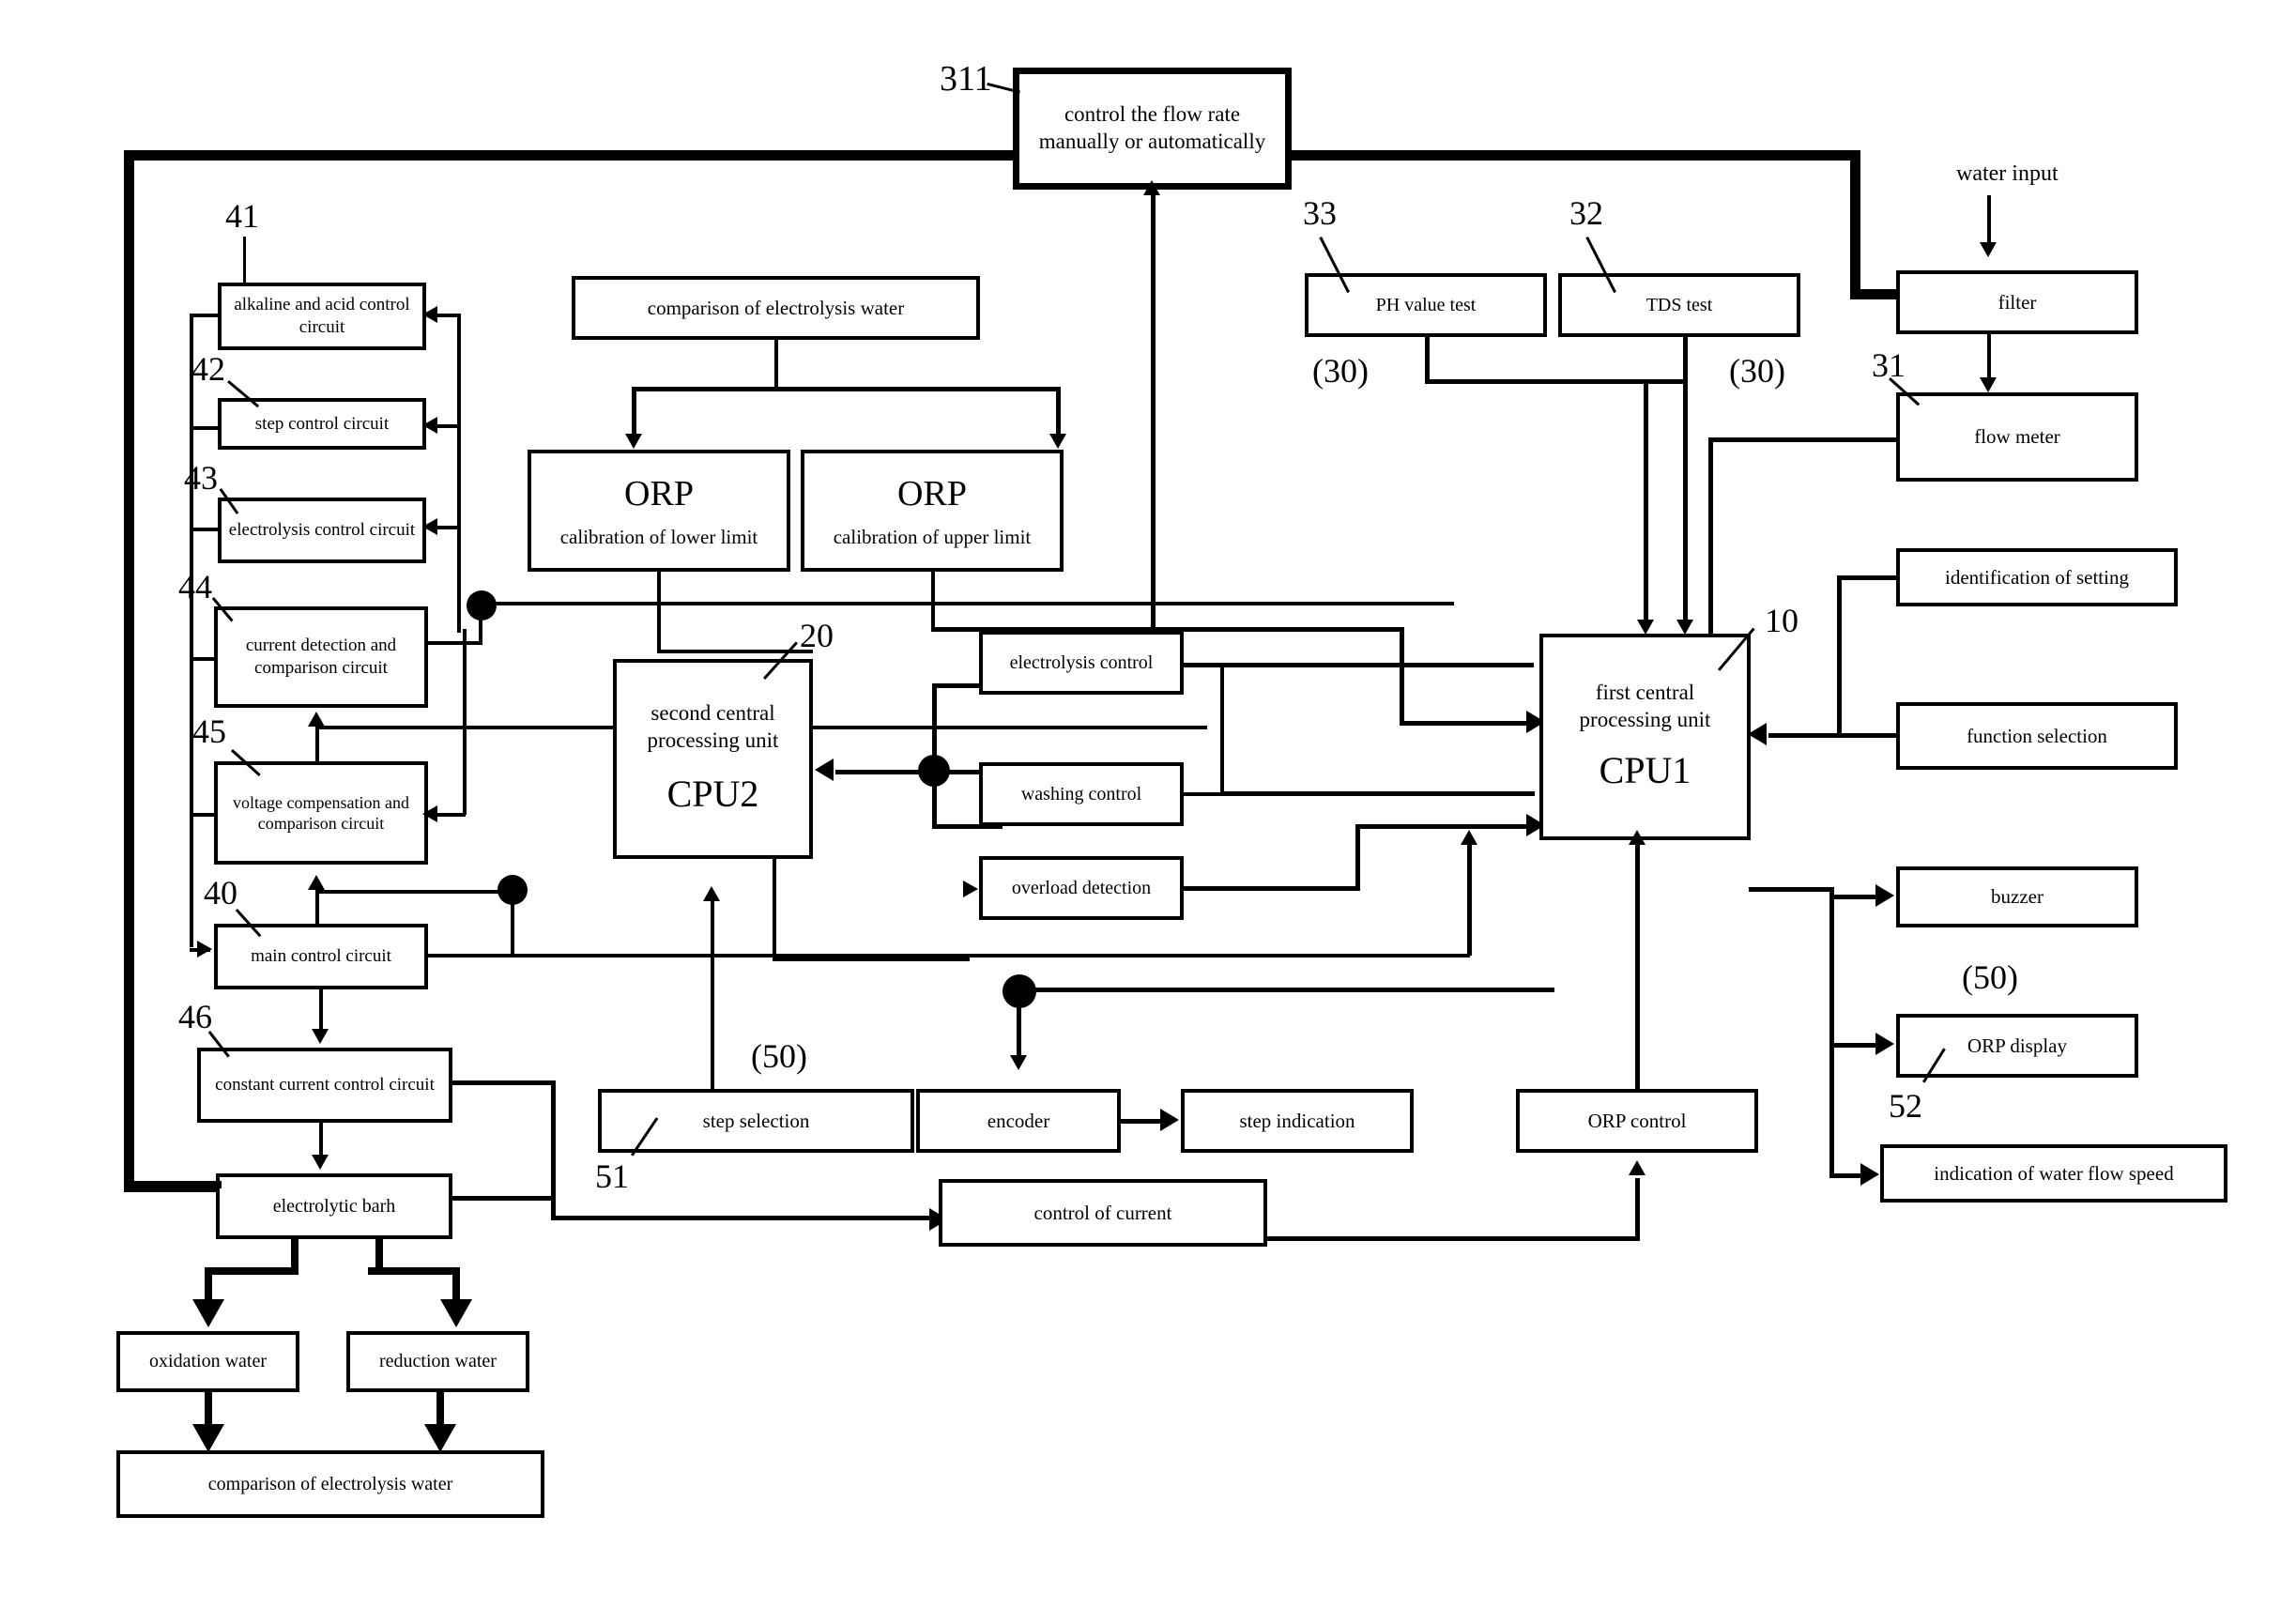  Describe the element at coordinates (1685, 501) in the screenshot. I see `line-tds-to-cpu1-direct` at that location.